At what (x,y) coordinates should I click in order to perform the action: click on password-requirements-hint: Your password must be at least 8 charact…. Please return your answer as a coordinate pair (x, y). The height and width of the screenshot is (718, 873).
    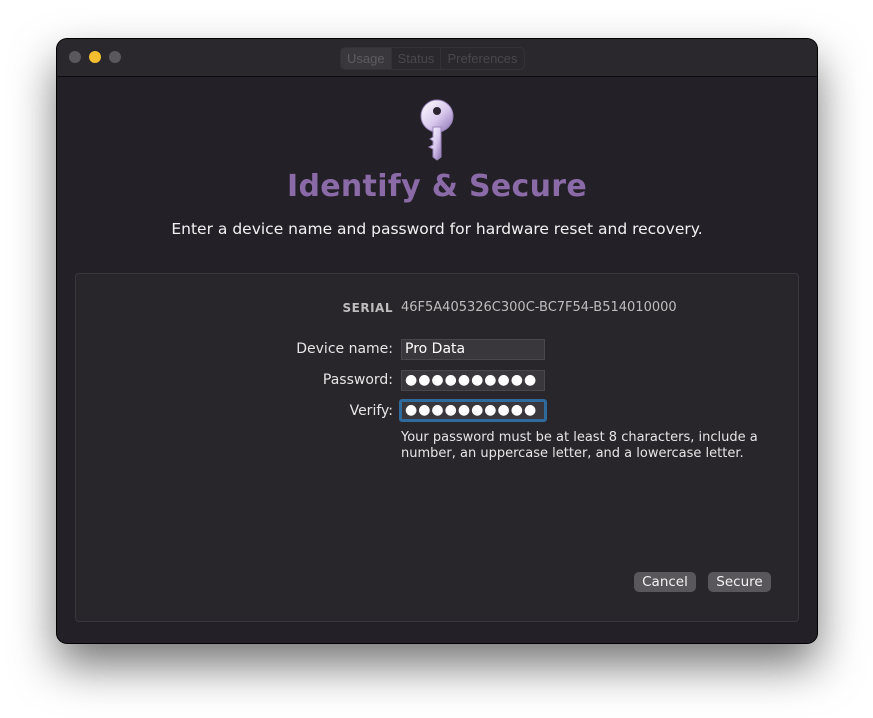
    Looking at the image, I should click on (579, 445).